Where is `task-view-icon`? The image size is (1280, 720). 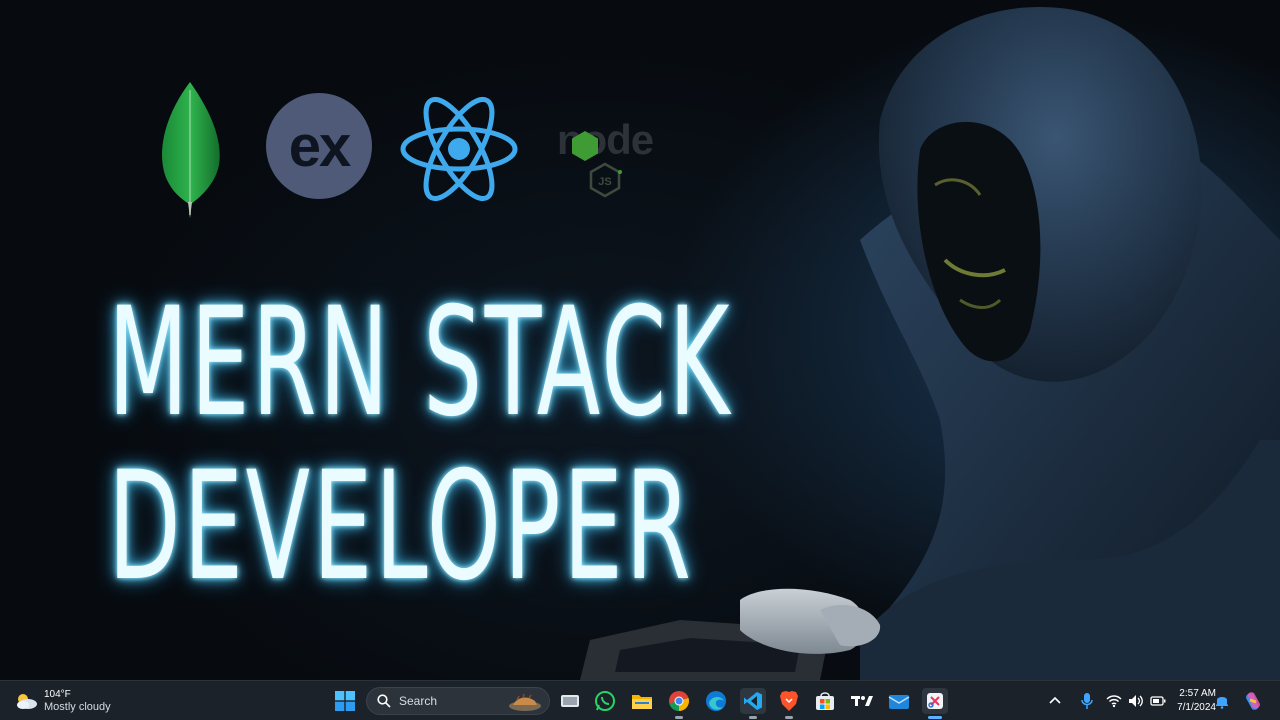 task-view-icon is located at coordinates (570, 701).